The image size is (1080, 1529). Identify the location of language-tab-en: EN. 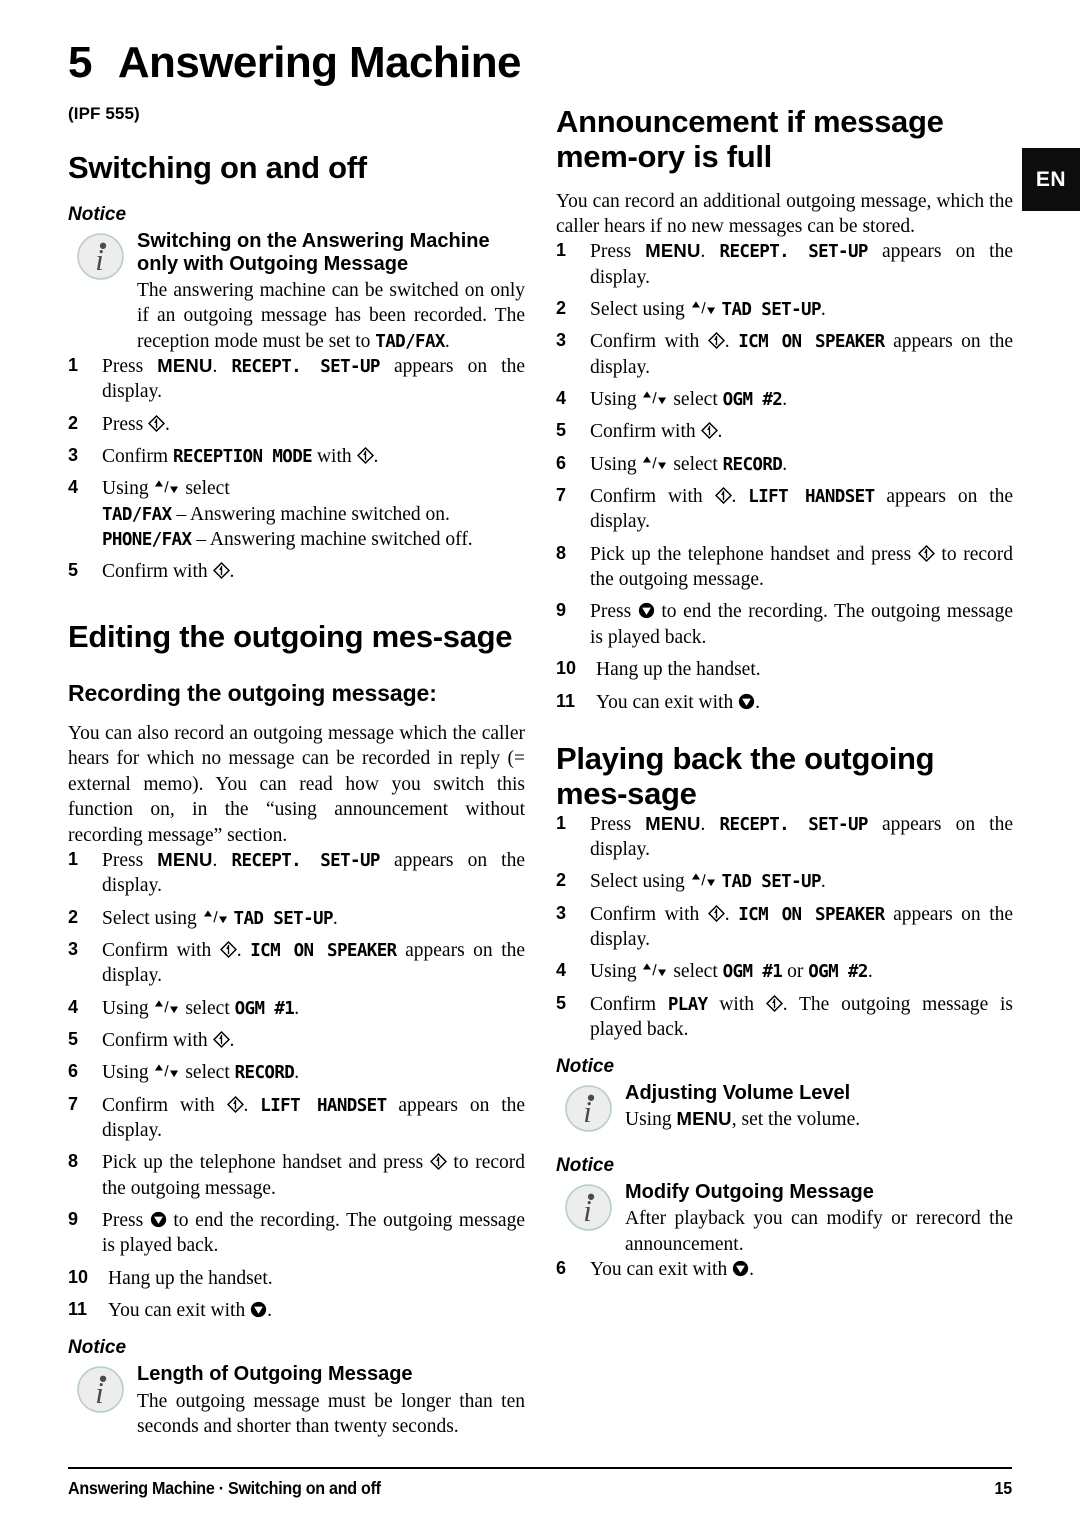
(1051, 179).